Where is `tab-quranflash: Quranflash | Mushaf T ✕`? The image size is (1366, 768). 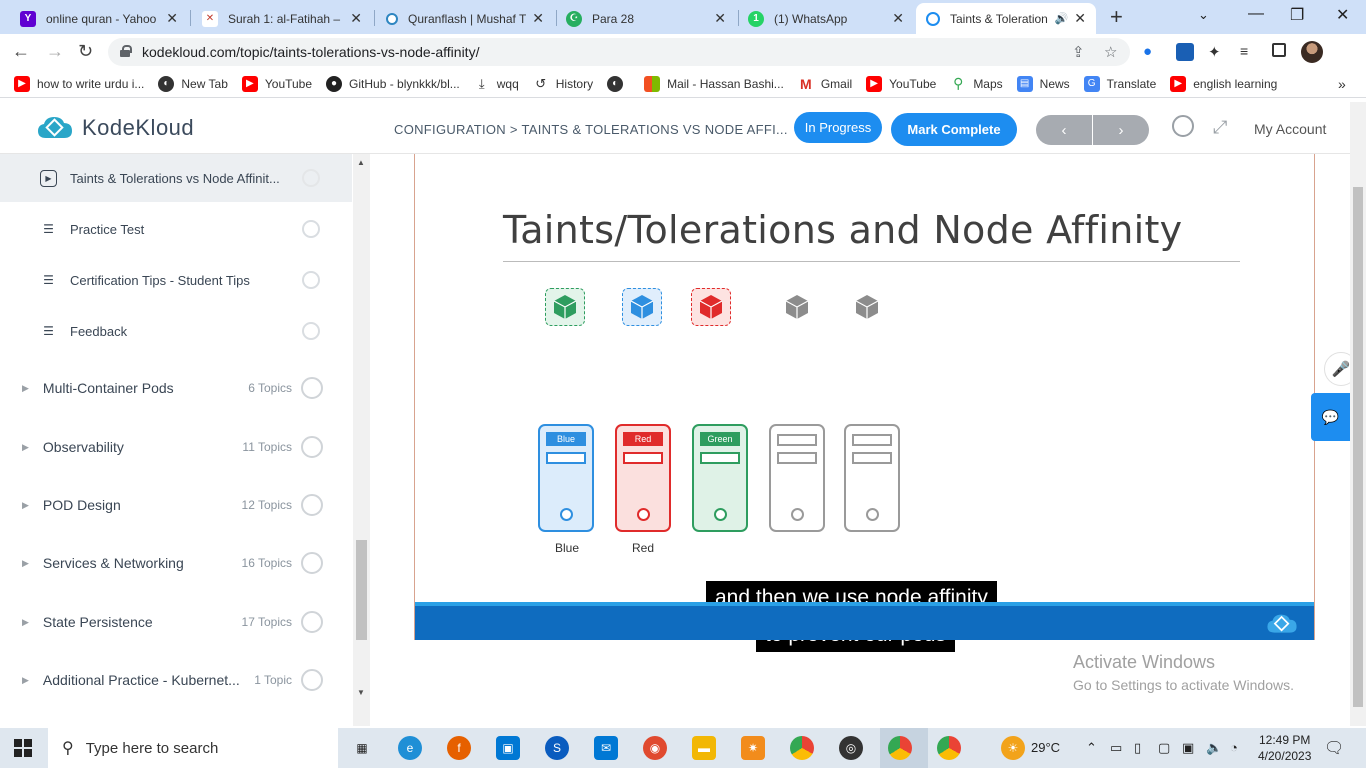 tab-quranflash: Quranflash | Mushaf T ✕ is located at coordinates (465, 18).